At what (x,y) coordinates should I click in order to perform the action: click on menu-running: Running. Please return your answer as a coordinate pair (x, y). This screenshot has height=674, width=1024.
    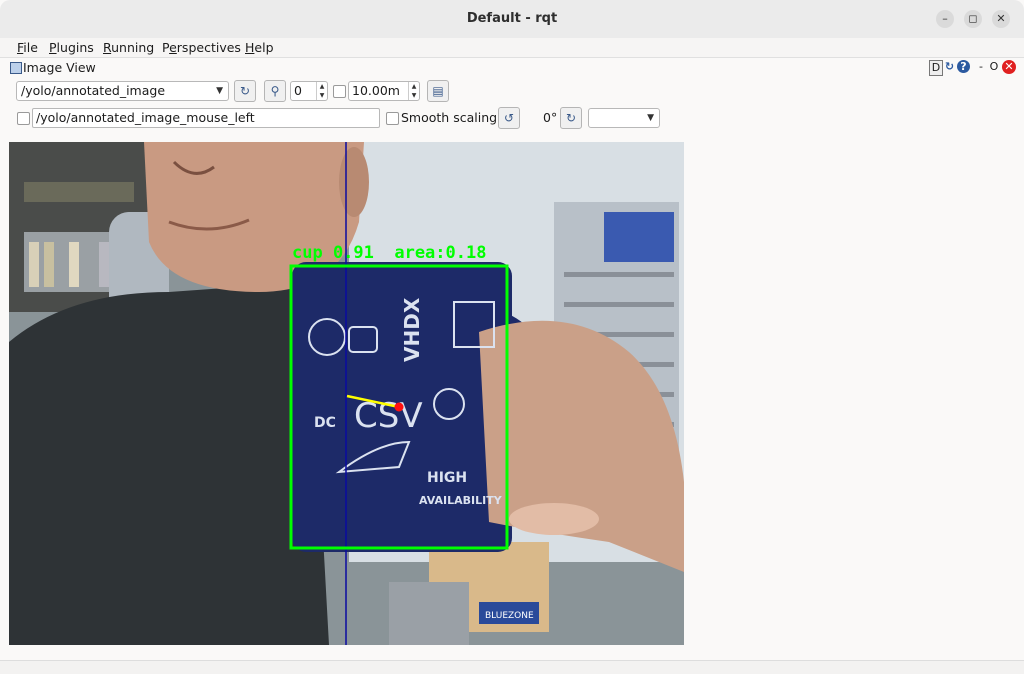
    Looking at the image, I should click on (128, 47).